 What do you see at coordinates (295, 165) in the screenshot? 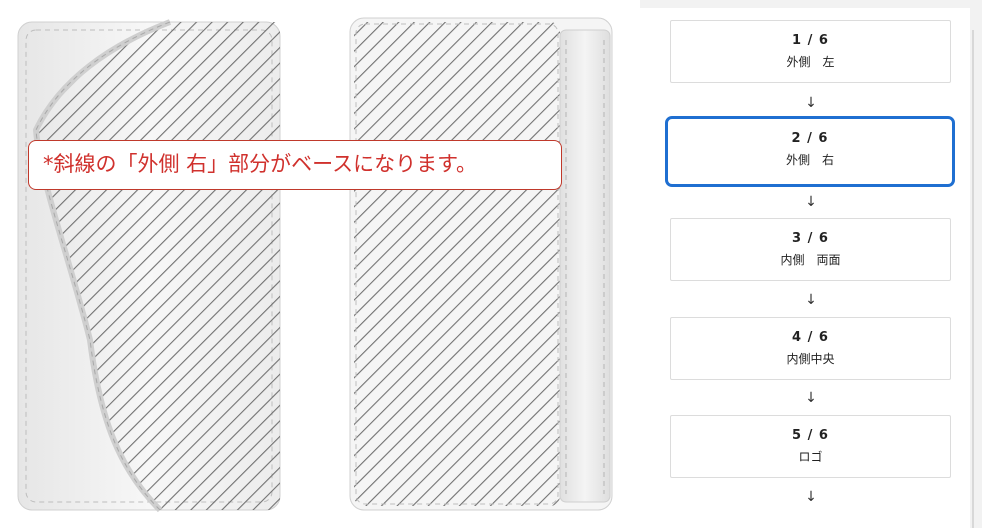
I see `base-area-notice: *斜線の「外側 右」部分がベースになります。` at bounding box center [295, 165].